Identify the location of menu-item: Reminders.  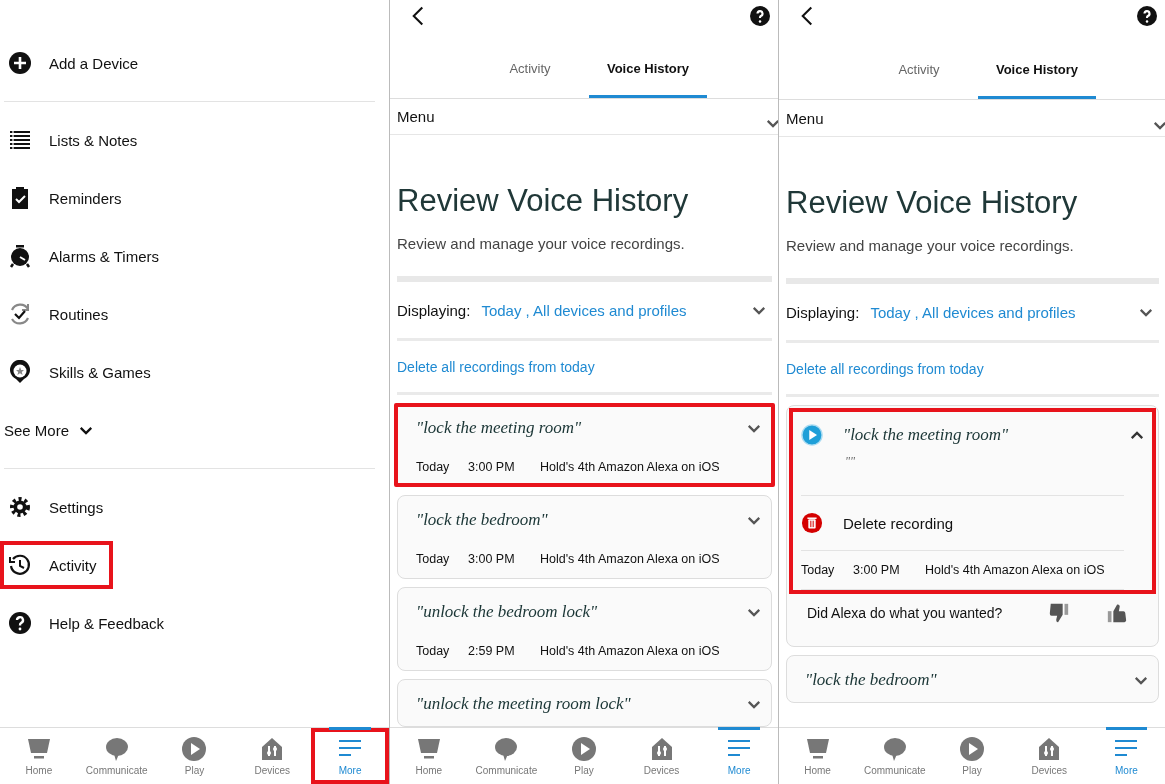
(69, 198).